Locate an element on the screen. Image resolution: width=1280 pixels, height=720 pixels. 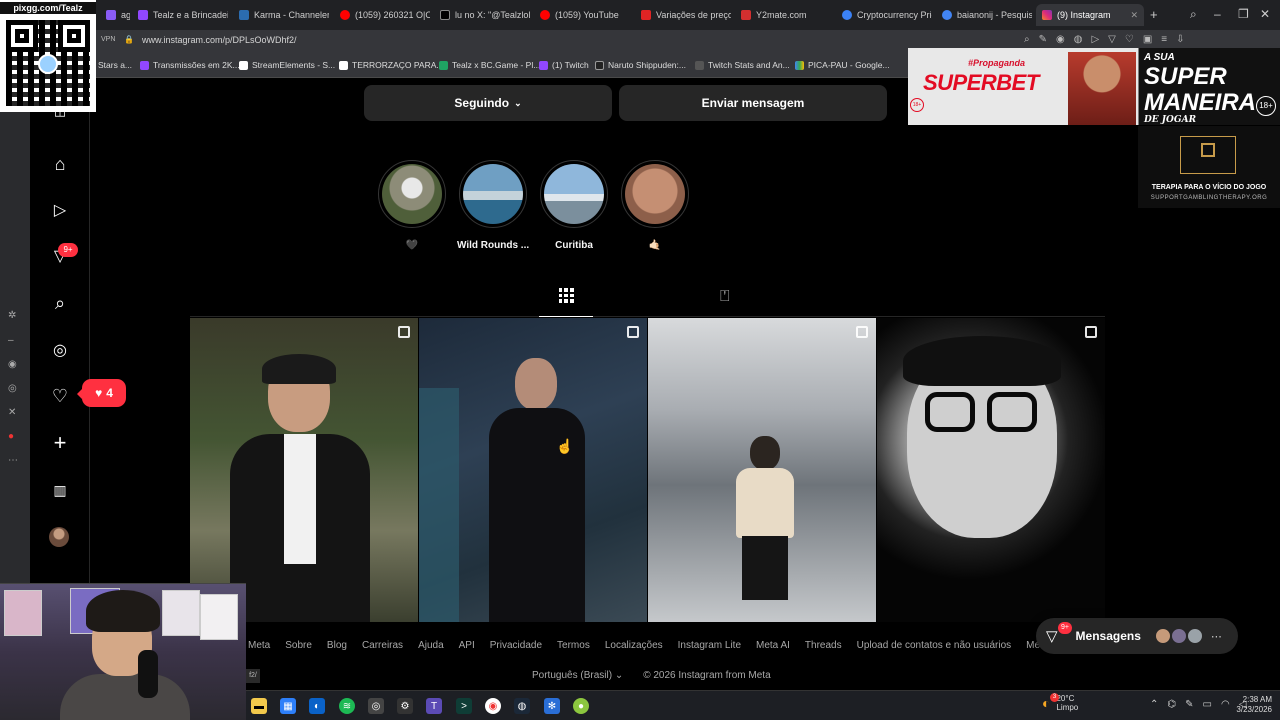
search-tabs-icon: ⌕ is located at coordinates (1193, 14).